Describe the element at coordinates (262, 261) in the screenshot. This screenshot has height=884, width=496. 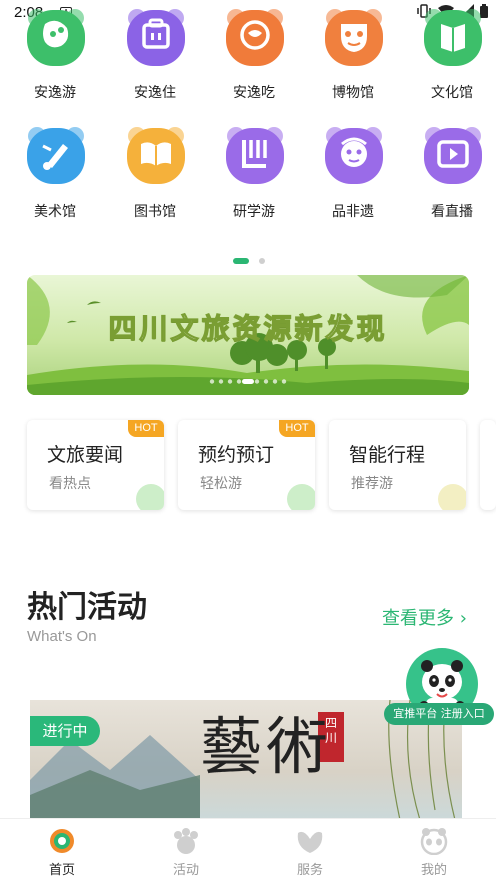
I see `pager-dot` at that location.